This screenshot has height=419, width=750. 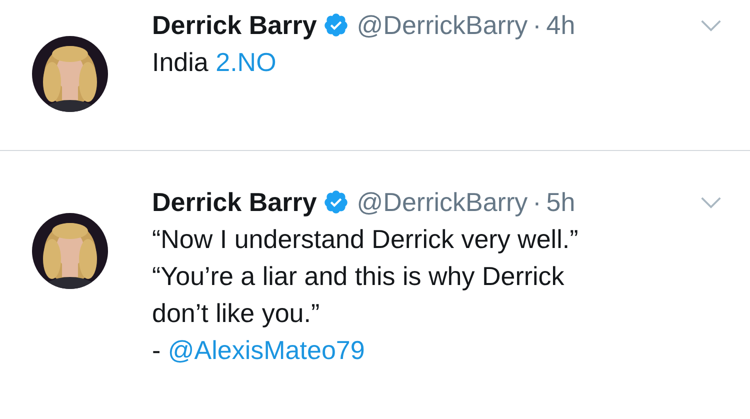 What do you see at coordinates (561, 202) in the screenshot?
I see `tweet-time: 5h` at bounding box center [561, 202].